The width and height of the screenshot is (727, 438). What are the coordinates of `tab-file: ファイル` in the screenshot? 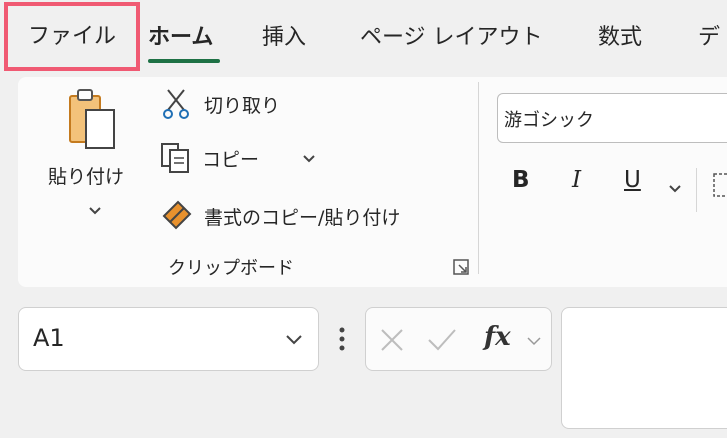 It's located at (72, 36).